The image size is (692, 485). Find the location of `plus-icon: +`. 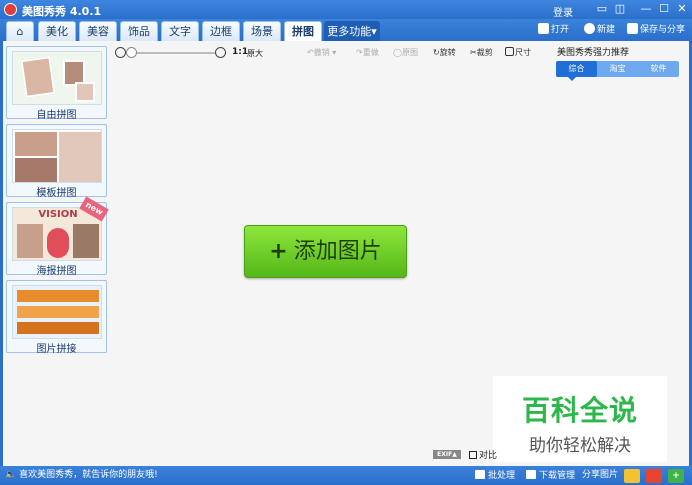

plus-icon: + is located at coordinates (278, 251).